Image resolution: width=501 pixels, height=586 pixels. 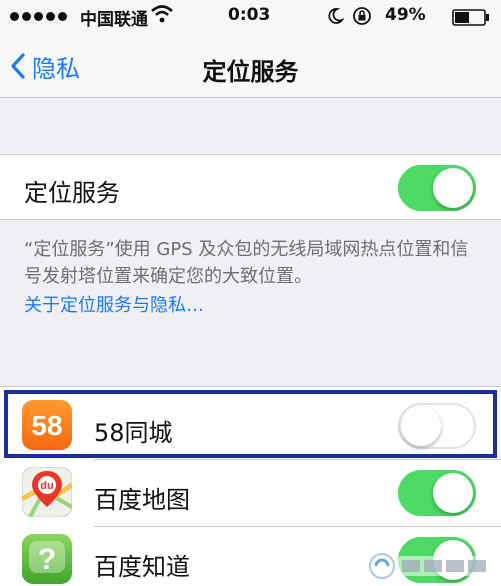 I want to click on signal-strength-icon, so click(x=38, y=16).